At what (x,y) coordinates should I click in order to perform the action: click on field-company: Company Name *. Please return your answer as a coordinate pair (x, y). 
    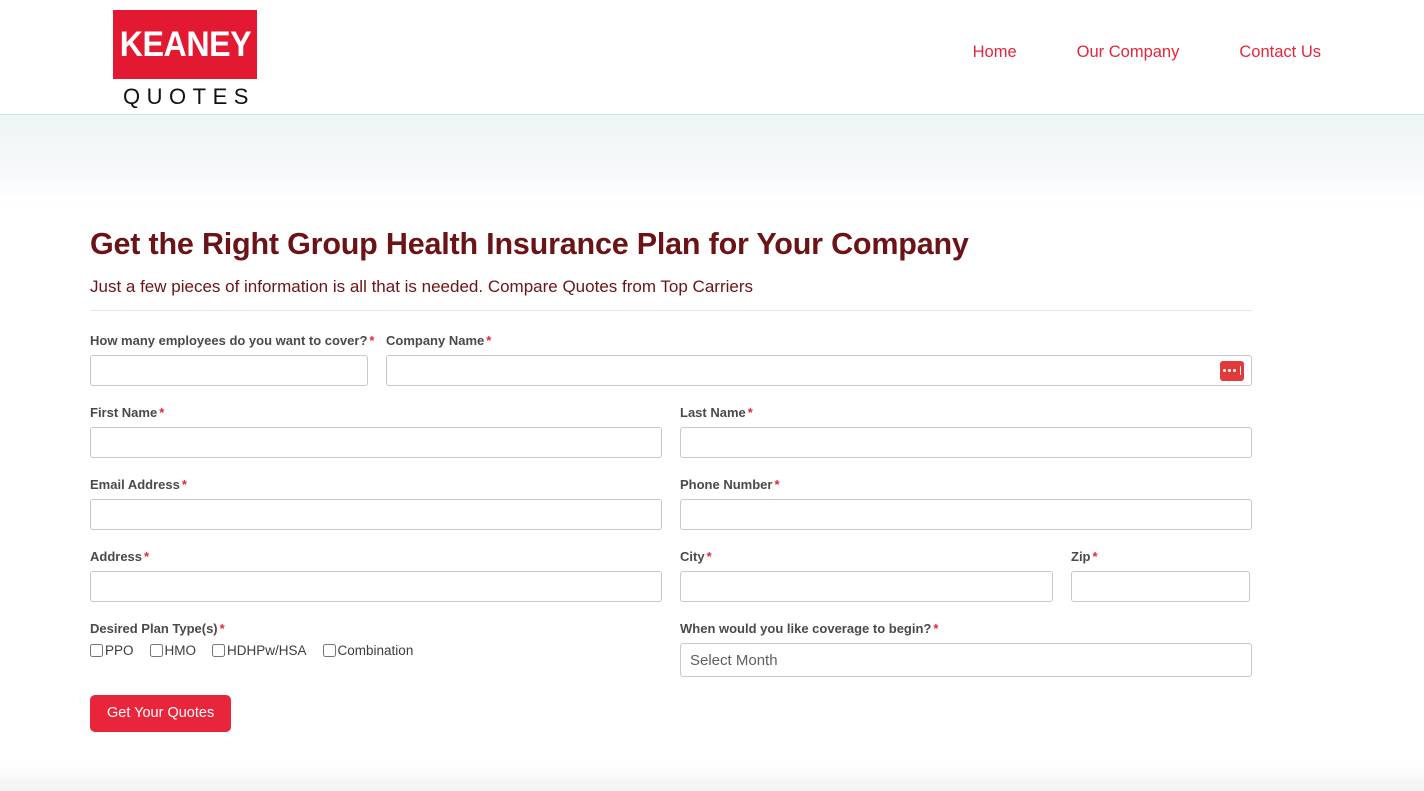
    Looking at the image, I should click on (819, 359).